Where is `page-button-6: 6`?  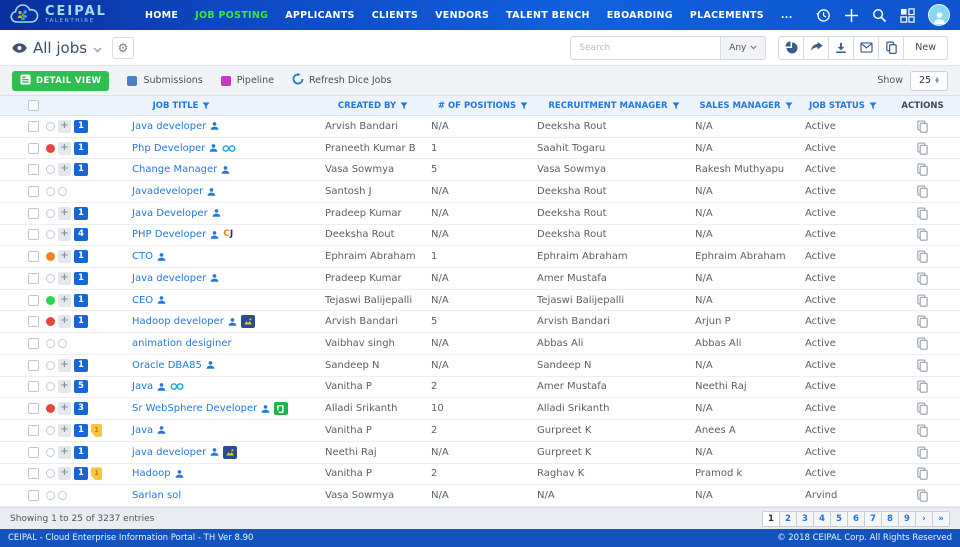 page-button-6: 6 is located at coordinates (856, 518).